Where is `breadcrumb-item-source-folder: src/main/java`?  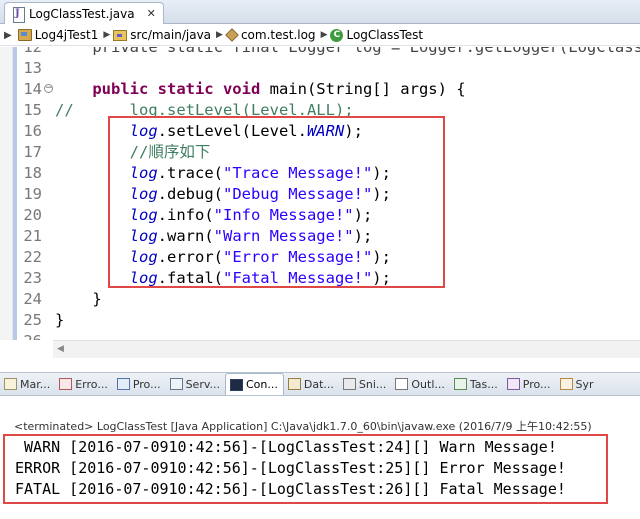 breadcrumb-item-source-folder: src/main/java is located at coordinates (164, 35).